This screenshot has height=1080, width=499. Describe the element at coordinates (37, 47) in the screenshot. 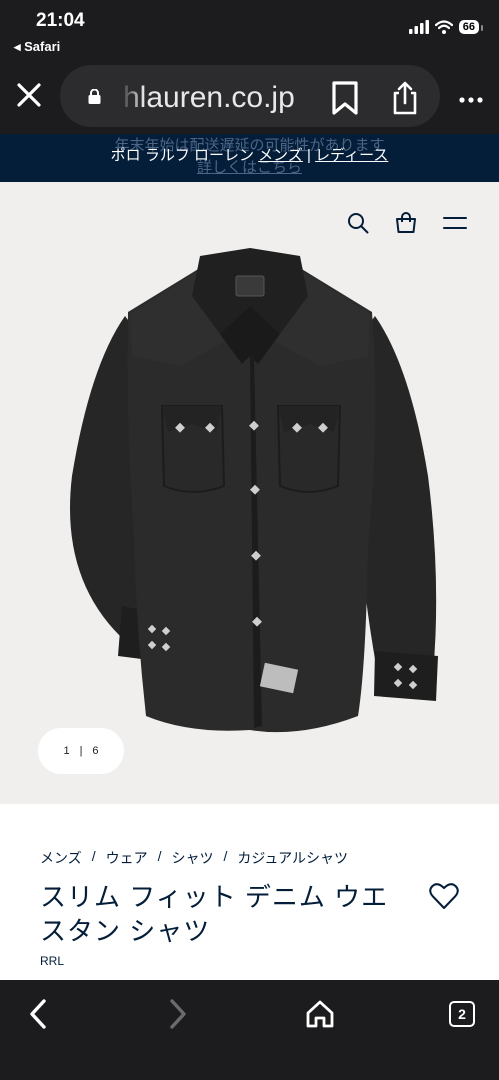

I see `back-to-safari-link: ◂ Safari` at that location.